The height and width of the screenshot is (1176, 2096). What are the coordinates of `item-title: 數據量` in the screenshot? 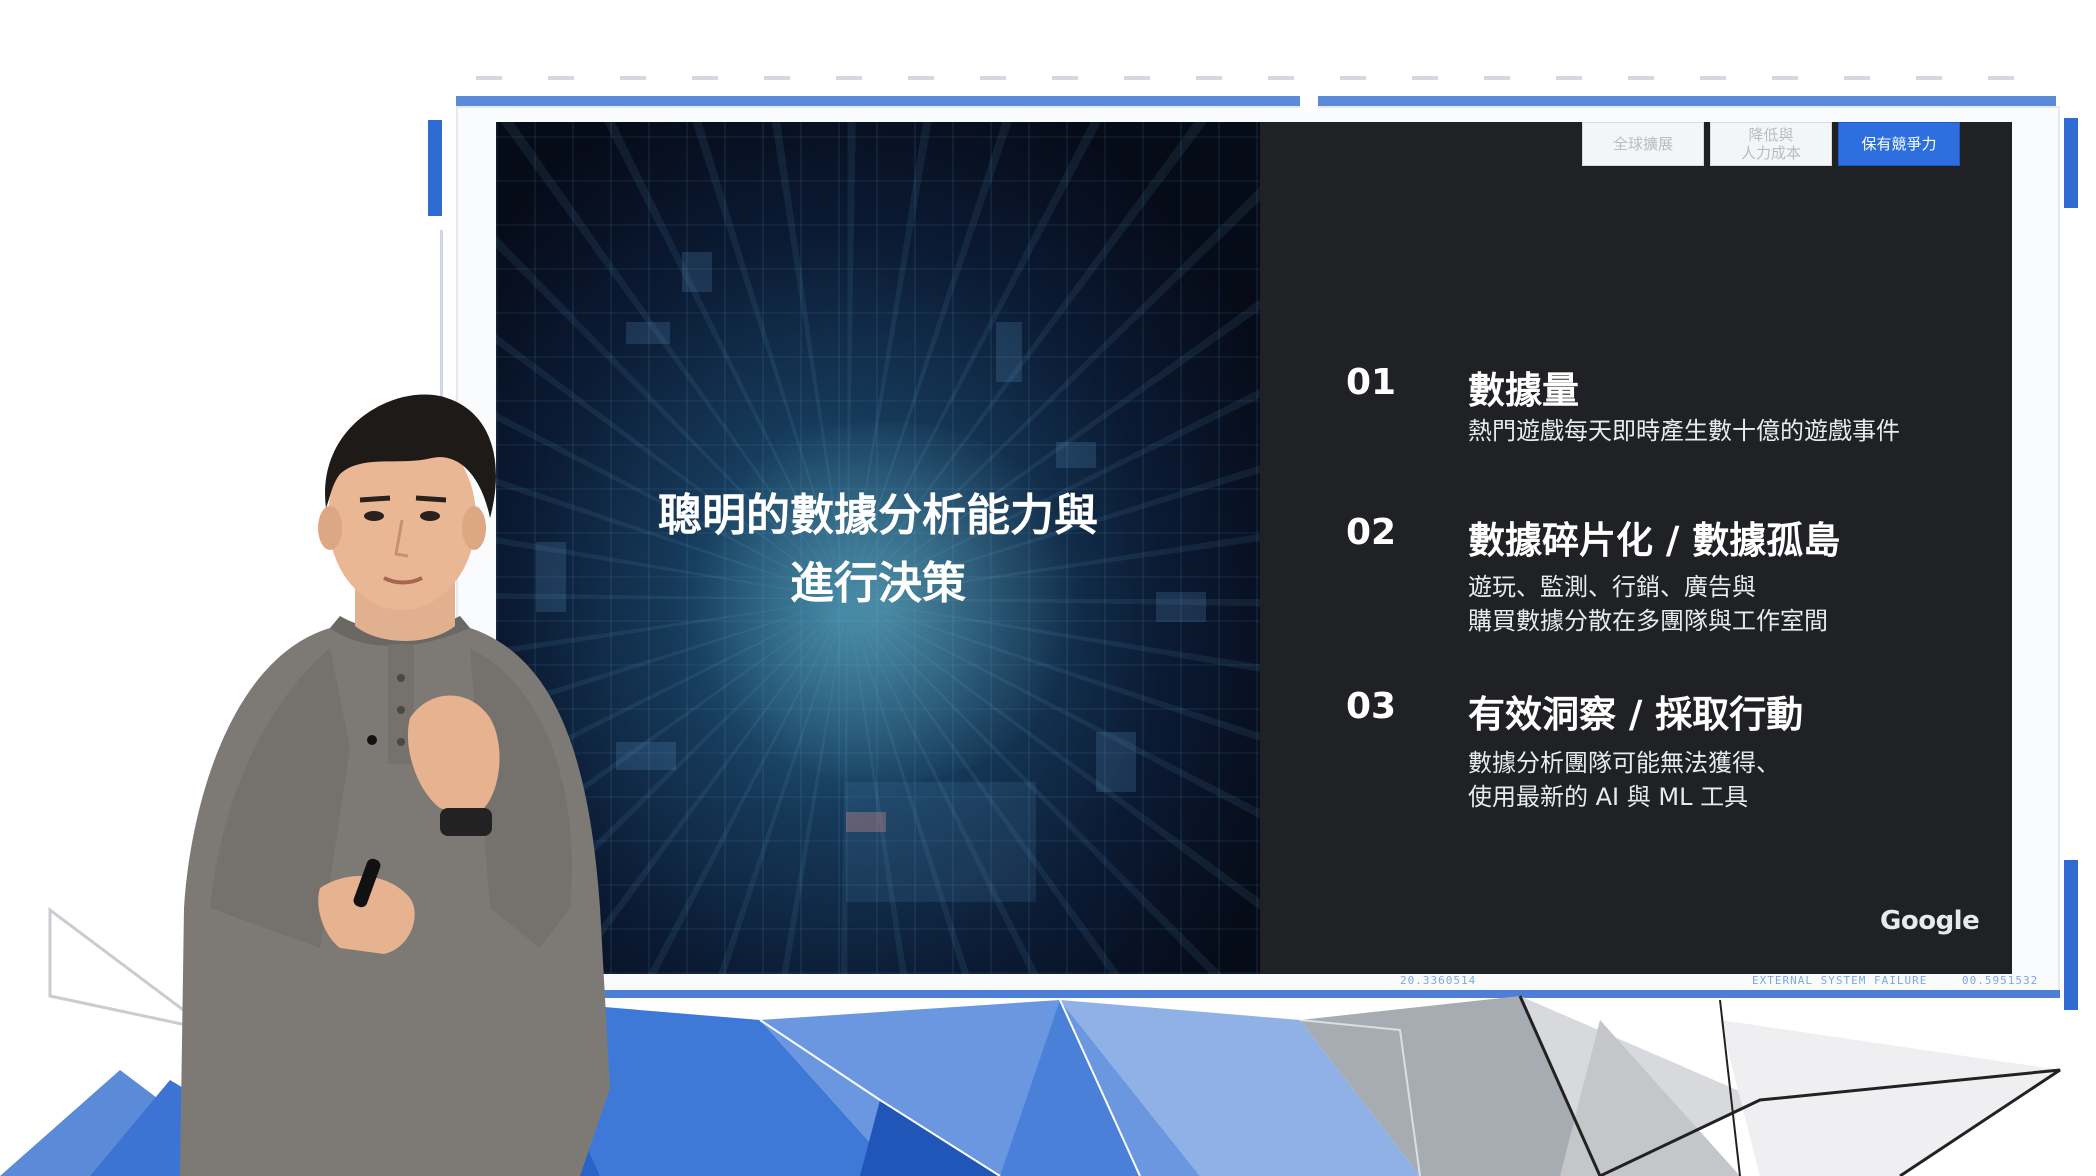 It's located at (1523, 390).